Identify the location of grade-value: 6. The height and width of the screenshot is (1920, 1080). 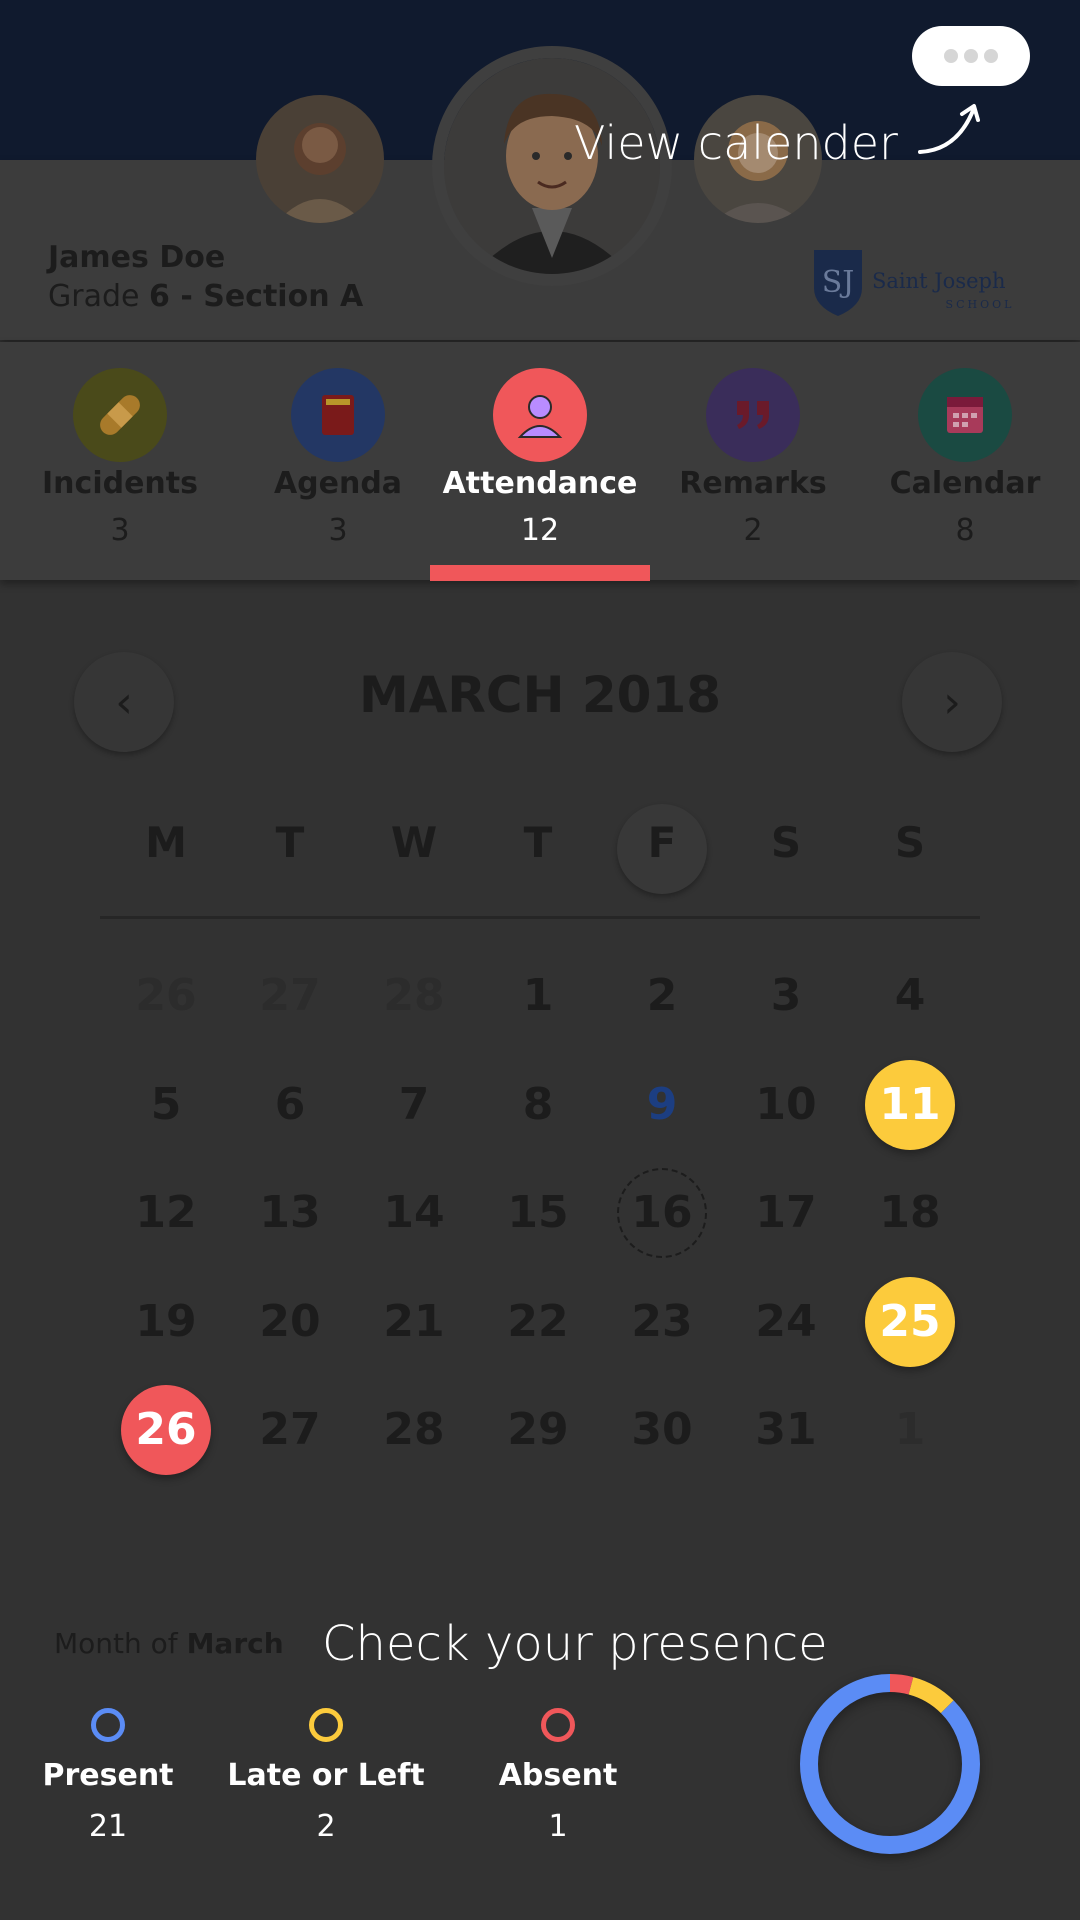
(159, 296).